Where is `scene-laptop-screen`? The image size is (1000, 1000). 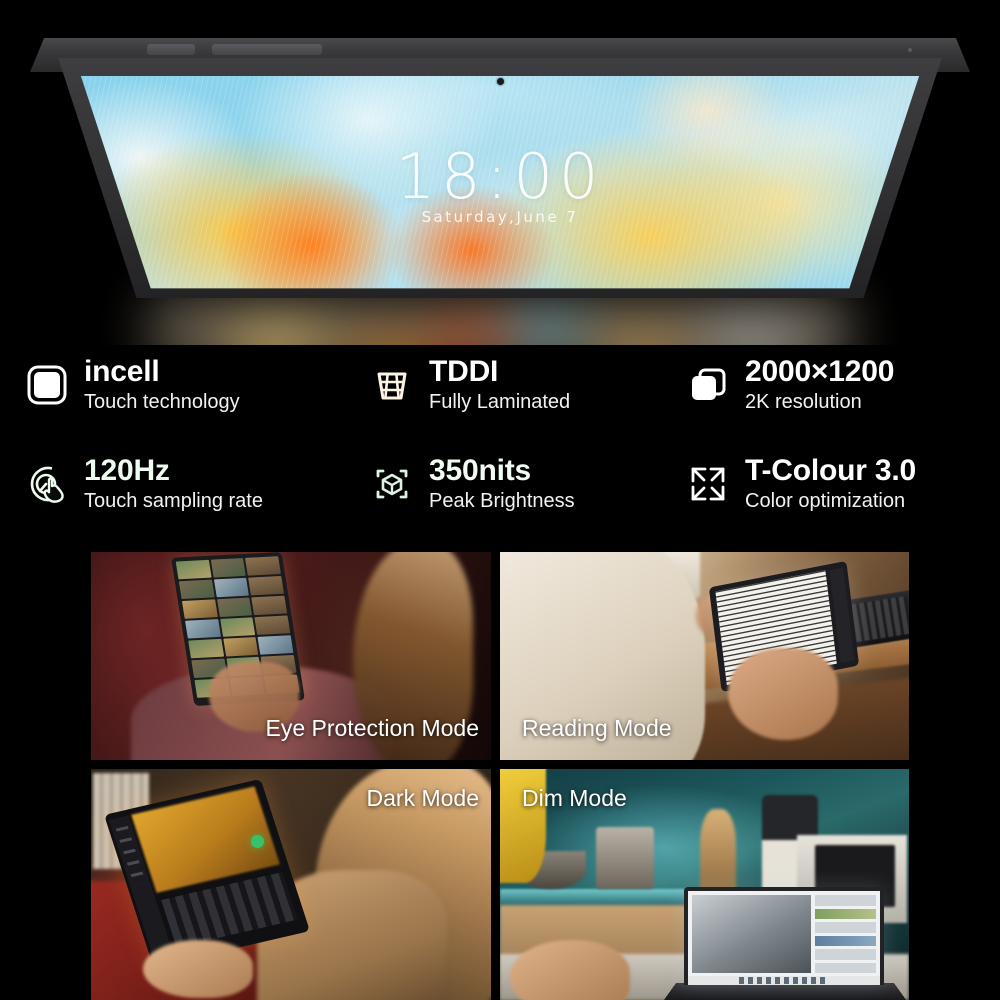 scene-laptop-screen is located at coordinates (784, 934).